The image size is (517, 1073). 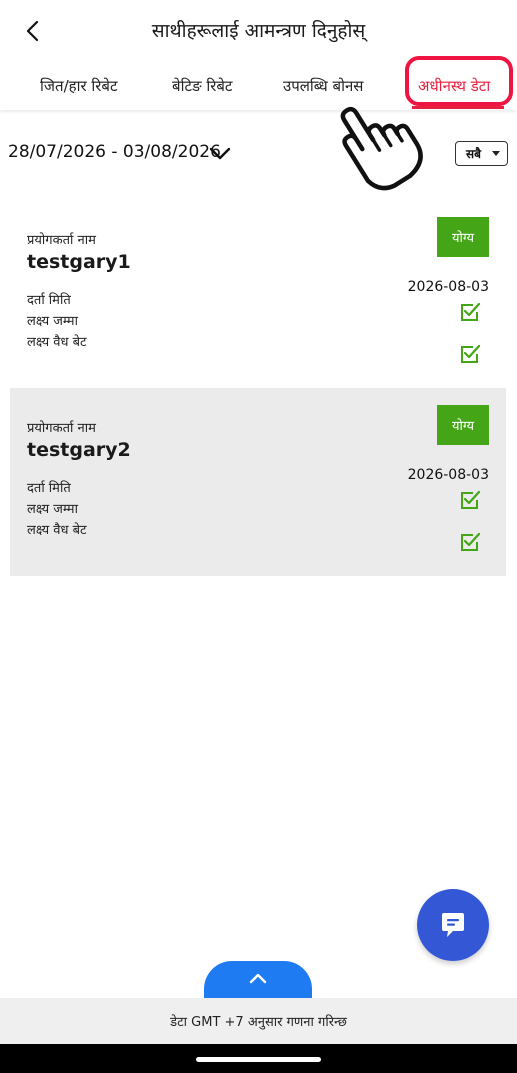 I want to click on caret-down-icon, so click(x=496, y=153).